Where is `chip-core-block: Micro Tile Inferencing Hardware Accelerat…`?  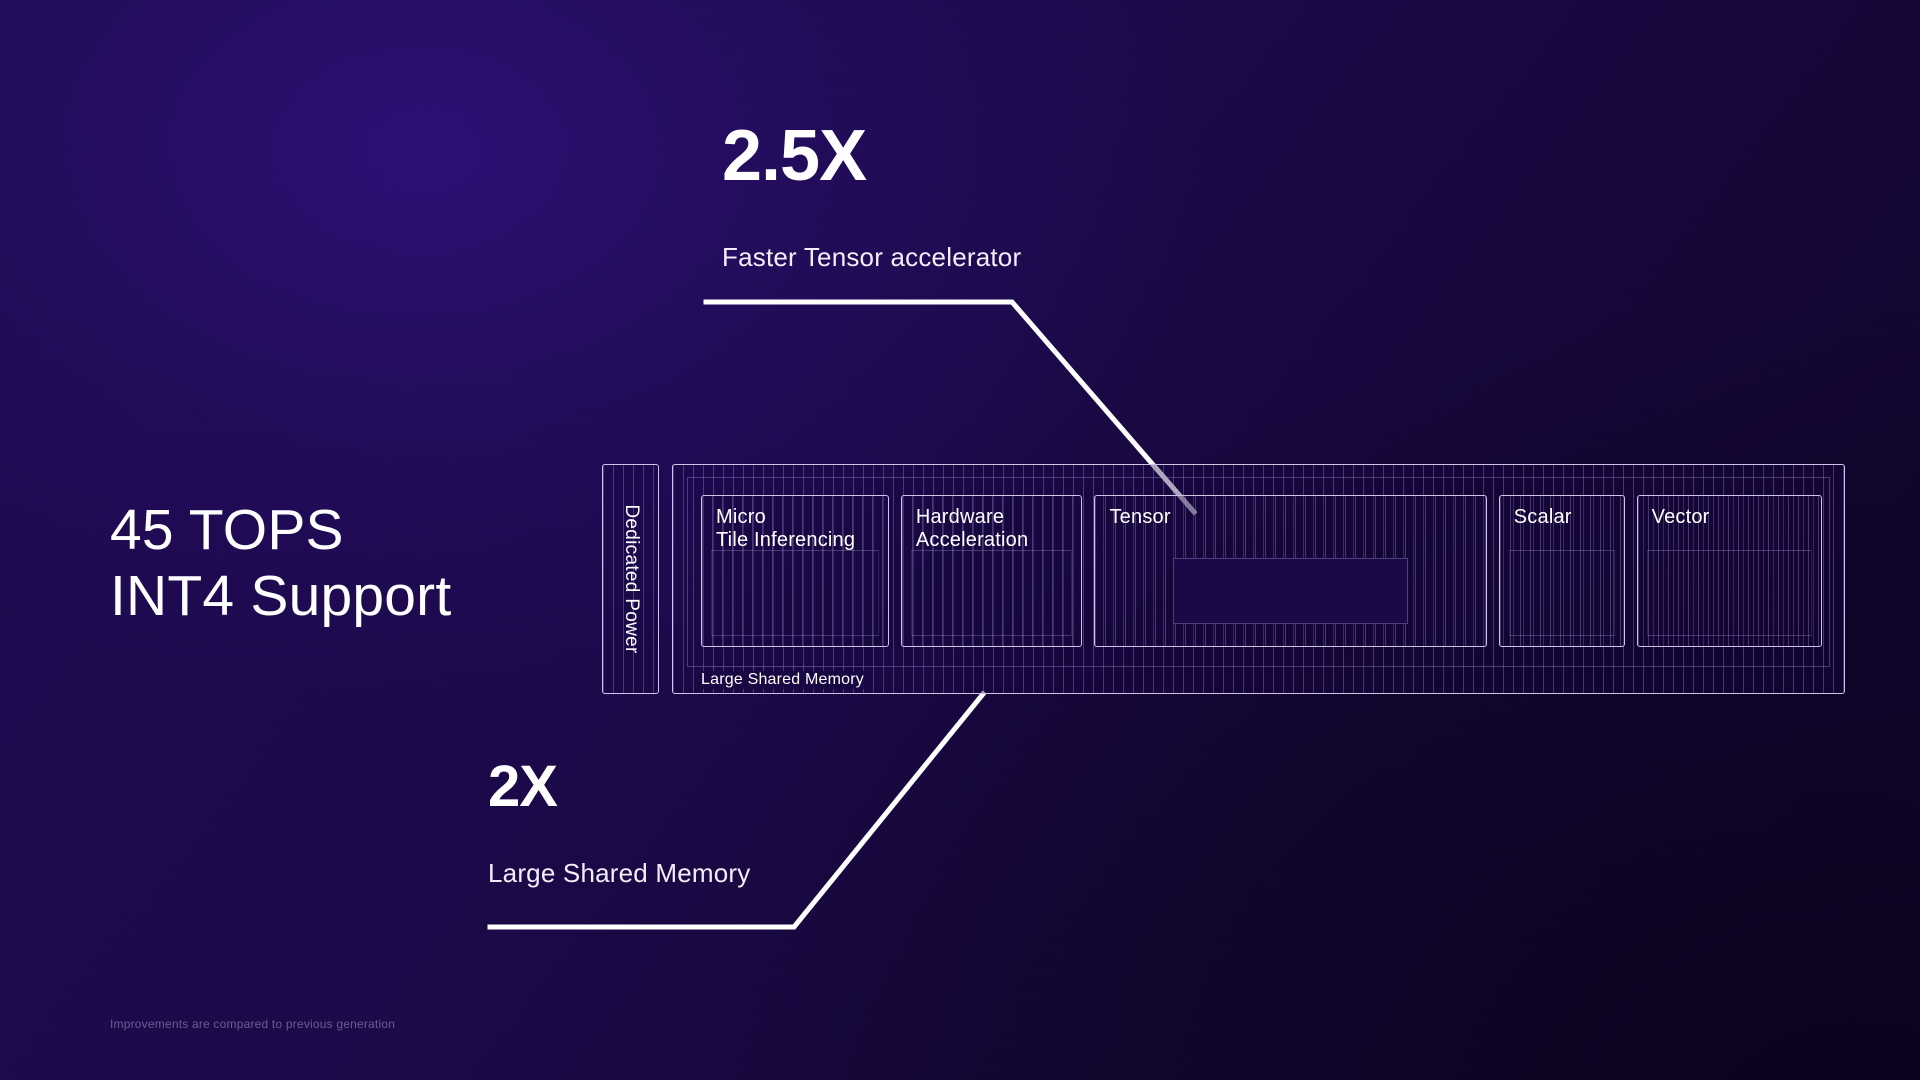 chip-core-block: Micro Tile Inferencing Hardware Accelerat… is located at coordinates (1258, 579).